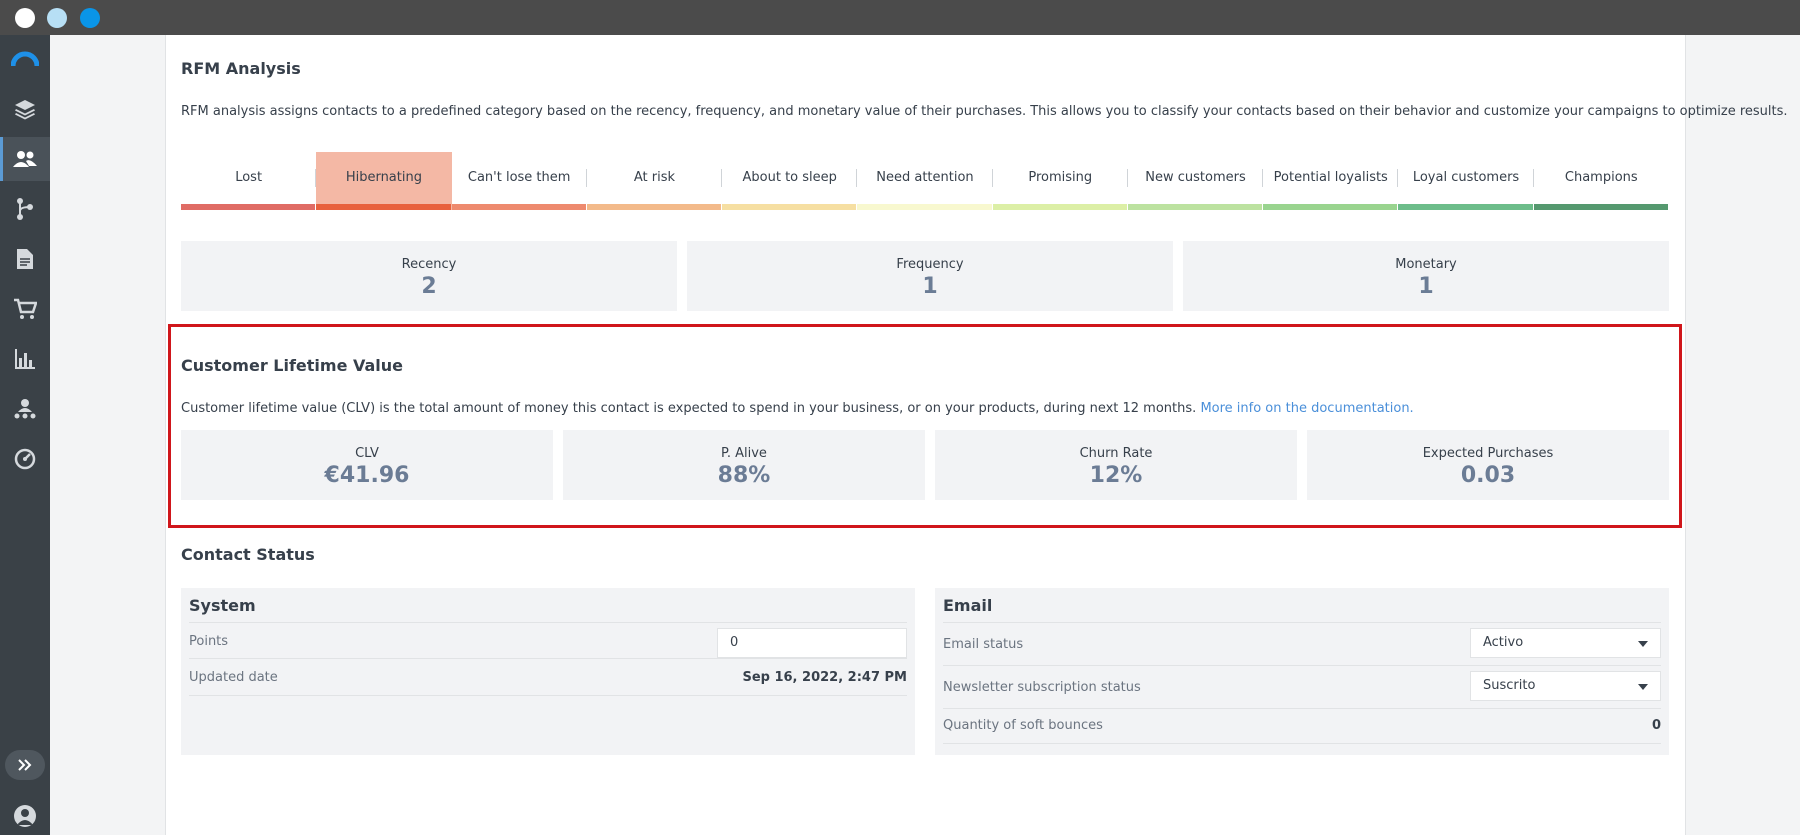  I want to click on dashboard-icon, so click(25, 459).